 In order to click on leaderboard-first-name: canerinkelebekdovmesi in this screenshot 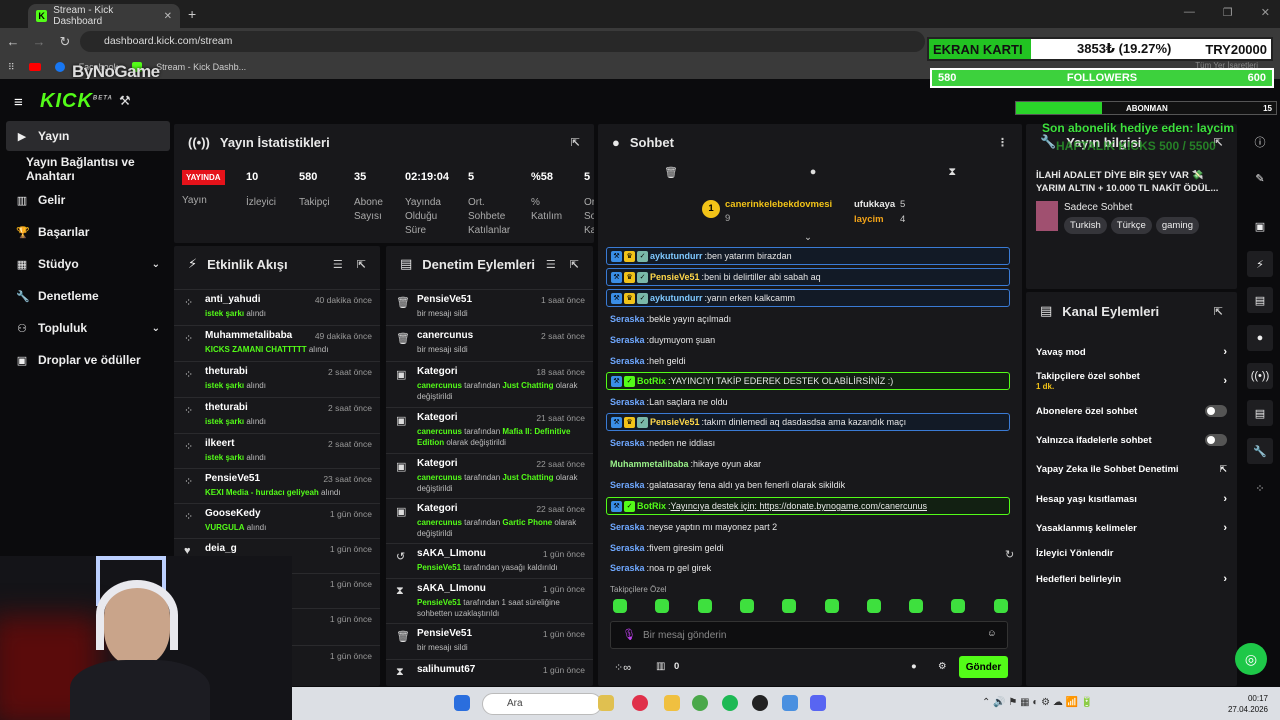, I will do `click(778, 204)`.